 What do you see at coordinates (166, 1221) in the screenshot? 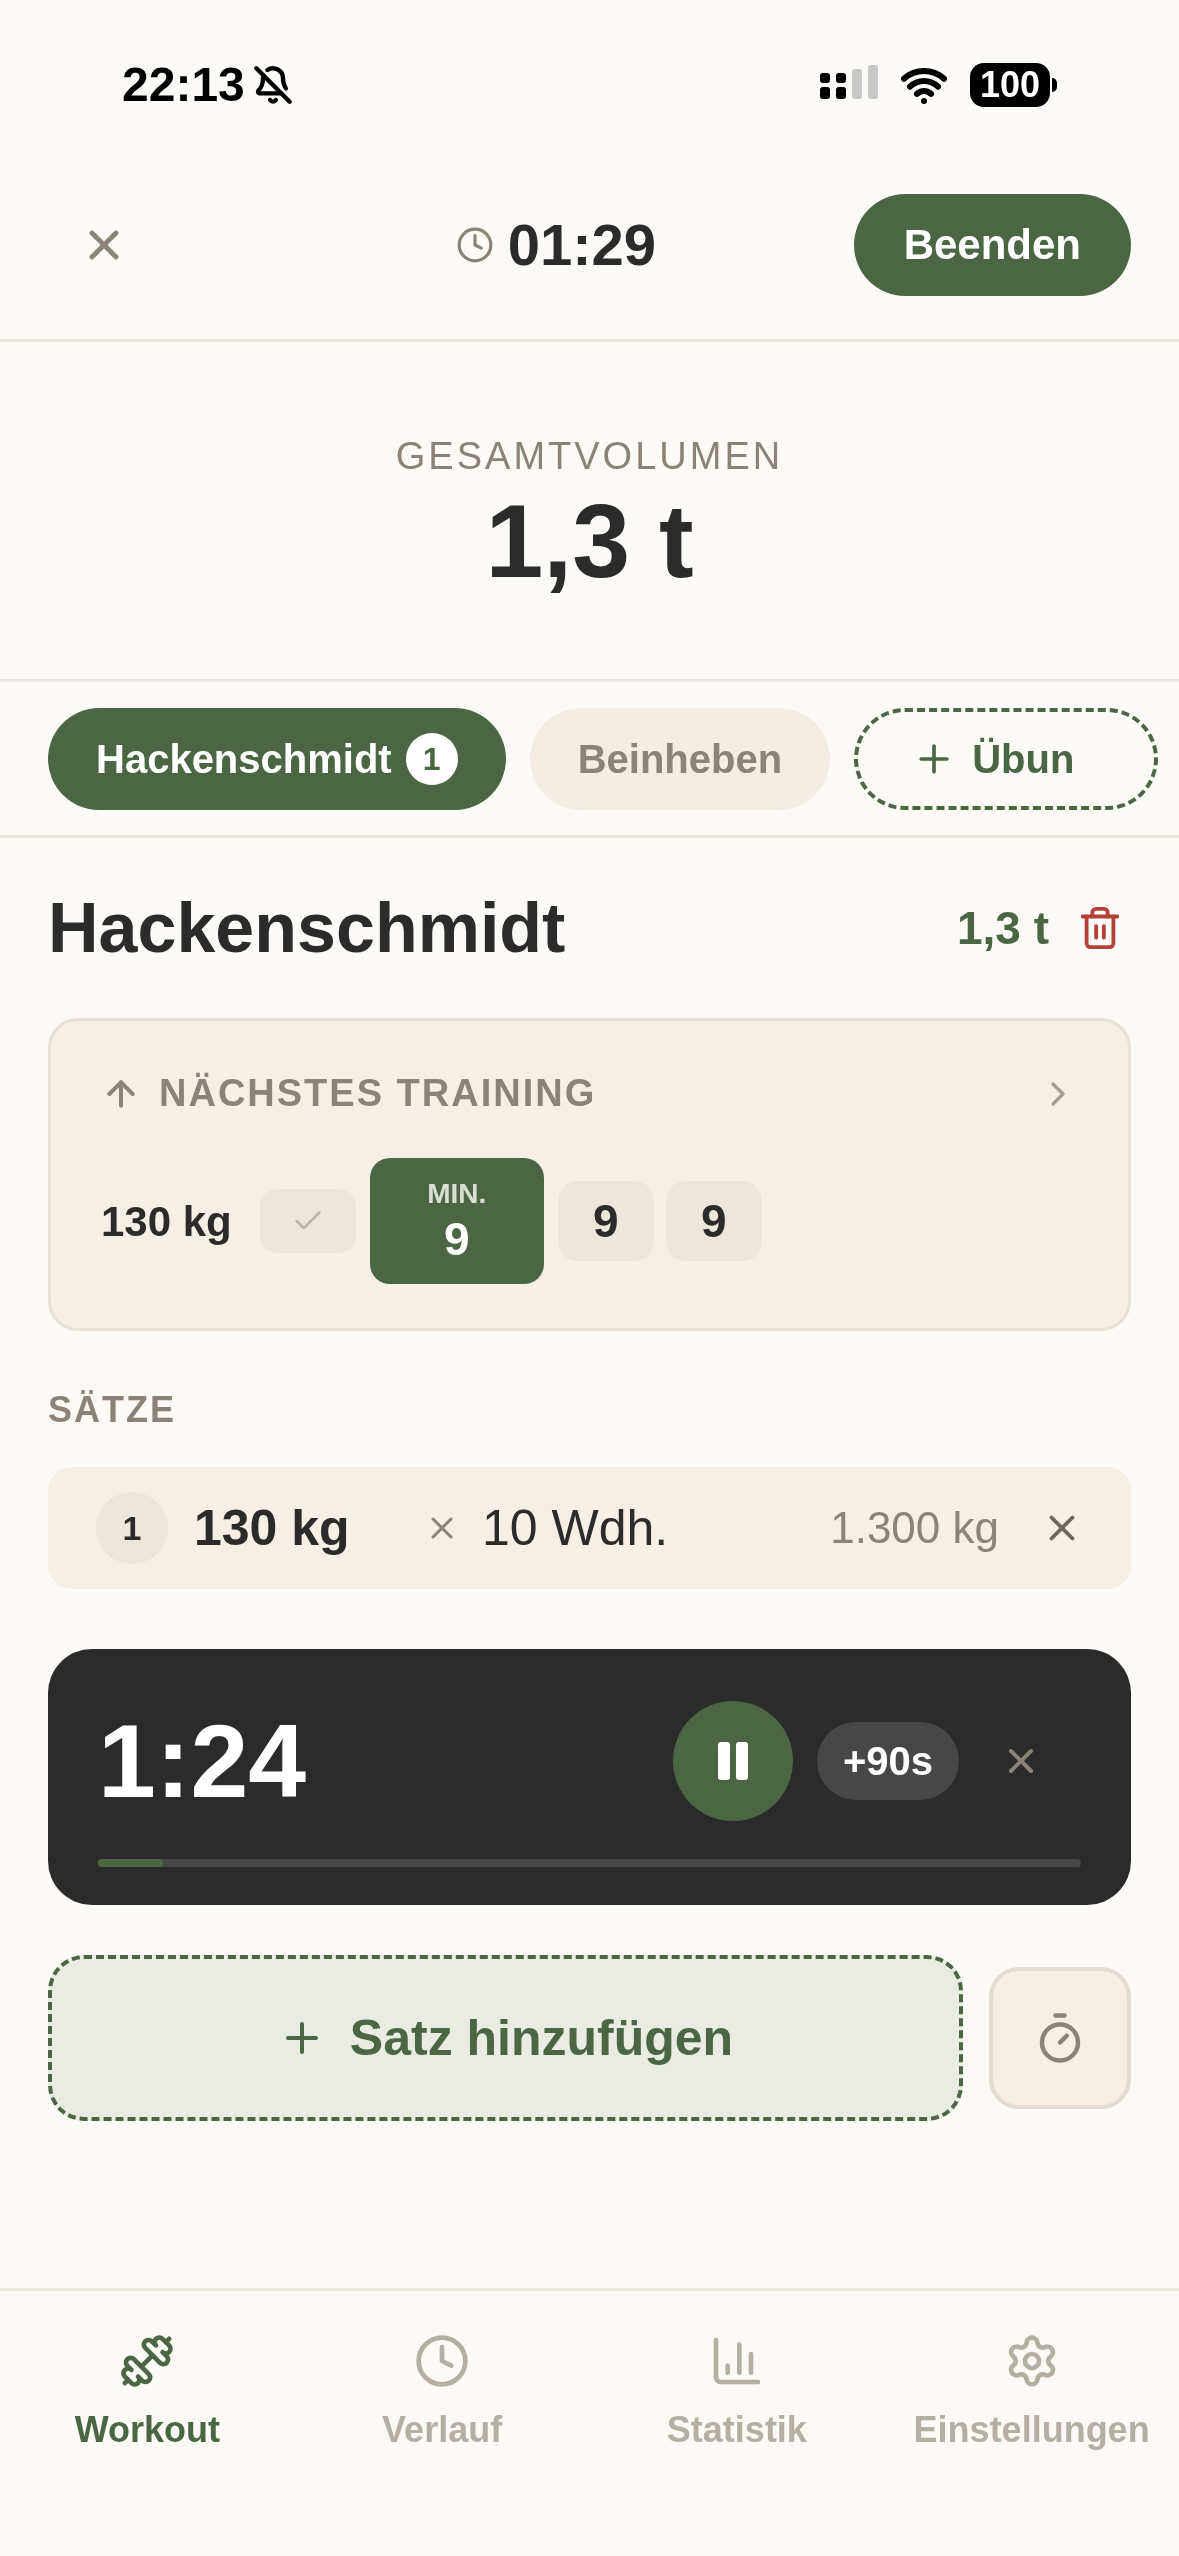
I see `target-weight: 130 kg` at bounding box center [166, 1221].